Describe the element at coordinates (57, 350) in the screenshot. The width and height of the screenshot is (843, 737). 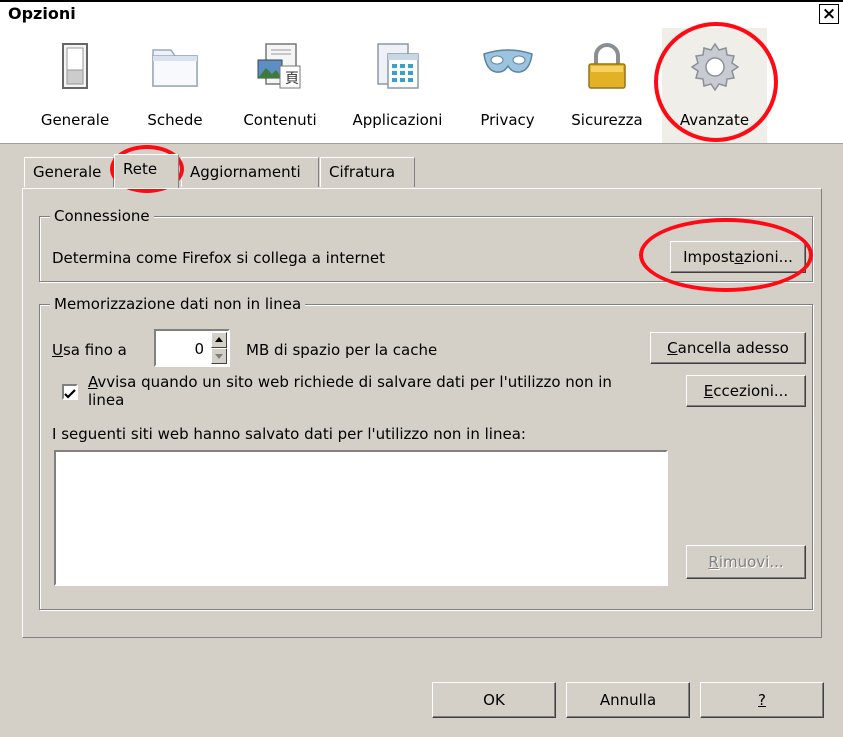
I see `use-up-to-accel: U` at that location.